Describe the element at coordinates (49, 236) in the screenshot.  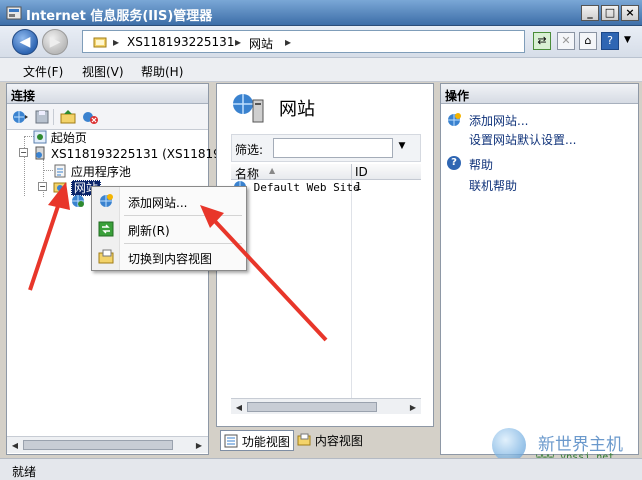
I see `annotation-arrow-left` at that location.